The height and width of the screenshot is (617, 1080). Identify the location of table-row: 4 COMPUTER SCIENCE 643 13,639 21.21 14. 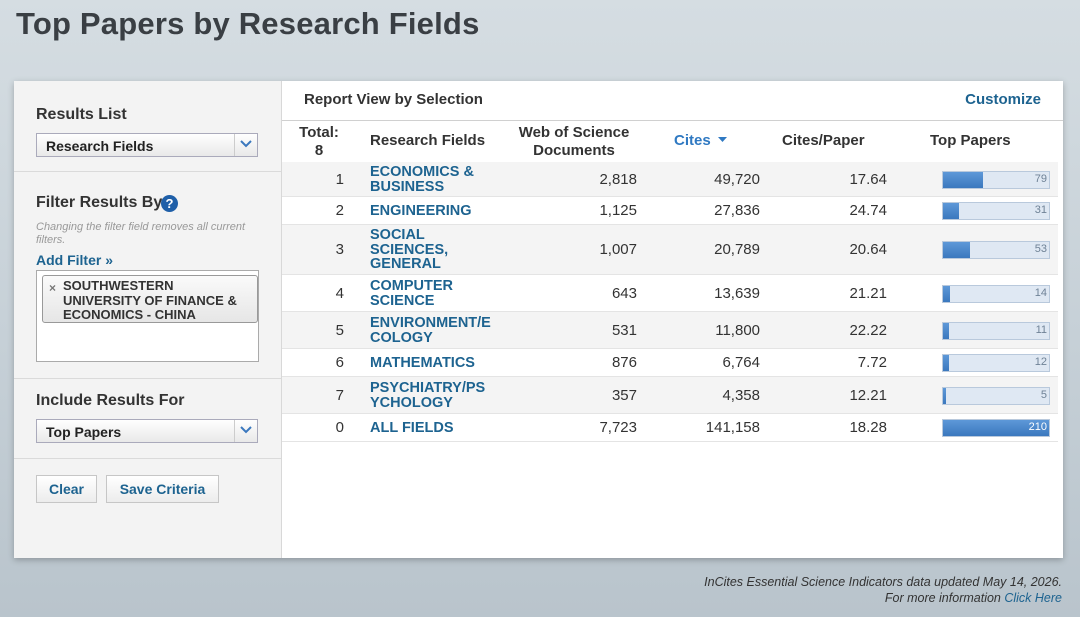
(670, 293).